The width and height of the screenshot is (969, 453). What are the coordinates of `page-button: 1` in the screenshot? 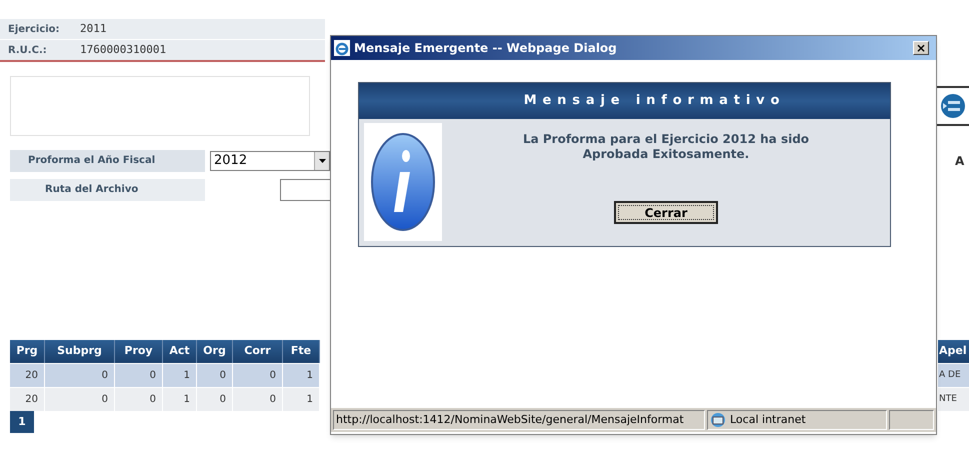 It's located at (22, 422).